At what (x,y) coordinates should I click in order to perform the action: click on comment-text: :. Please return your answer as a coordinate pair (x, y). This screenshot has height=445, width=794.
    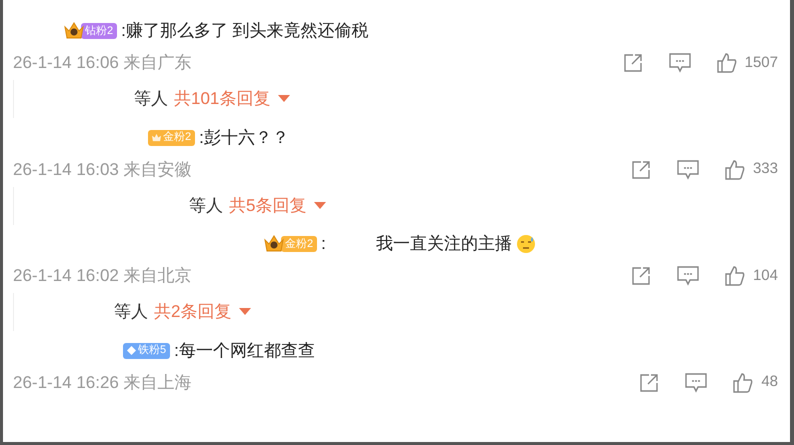
    Looking at the image, I should click on (323, 244).